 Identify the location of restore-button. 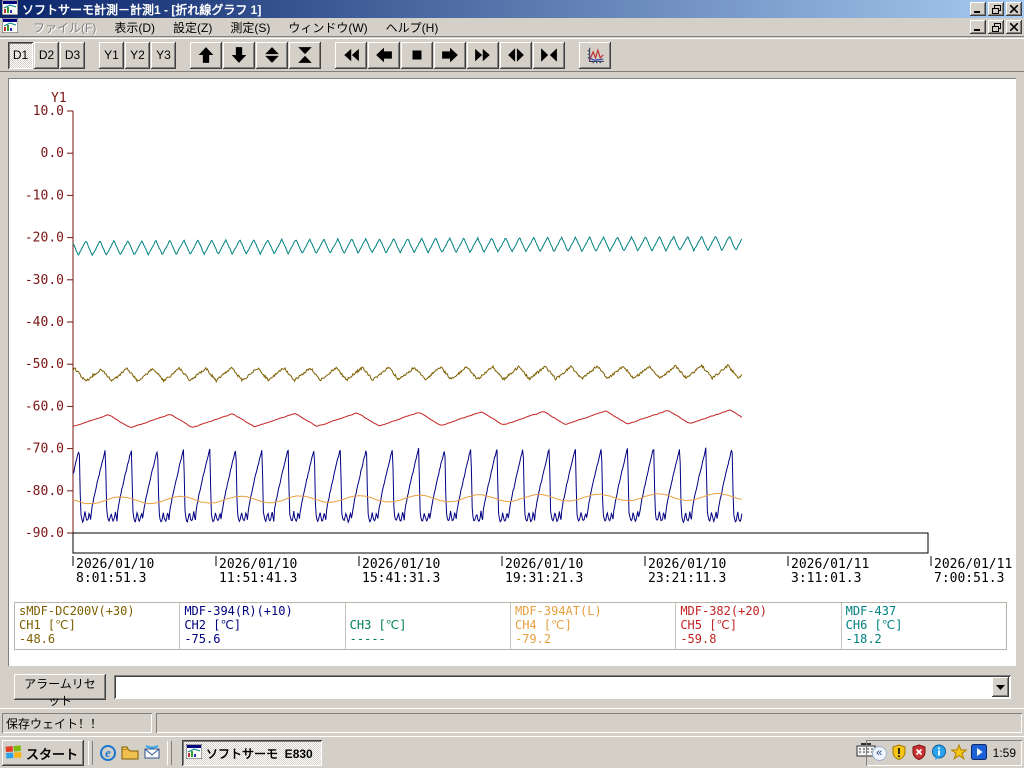
(996, 9).